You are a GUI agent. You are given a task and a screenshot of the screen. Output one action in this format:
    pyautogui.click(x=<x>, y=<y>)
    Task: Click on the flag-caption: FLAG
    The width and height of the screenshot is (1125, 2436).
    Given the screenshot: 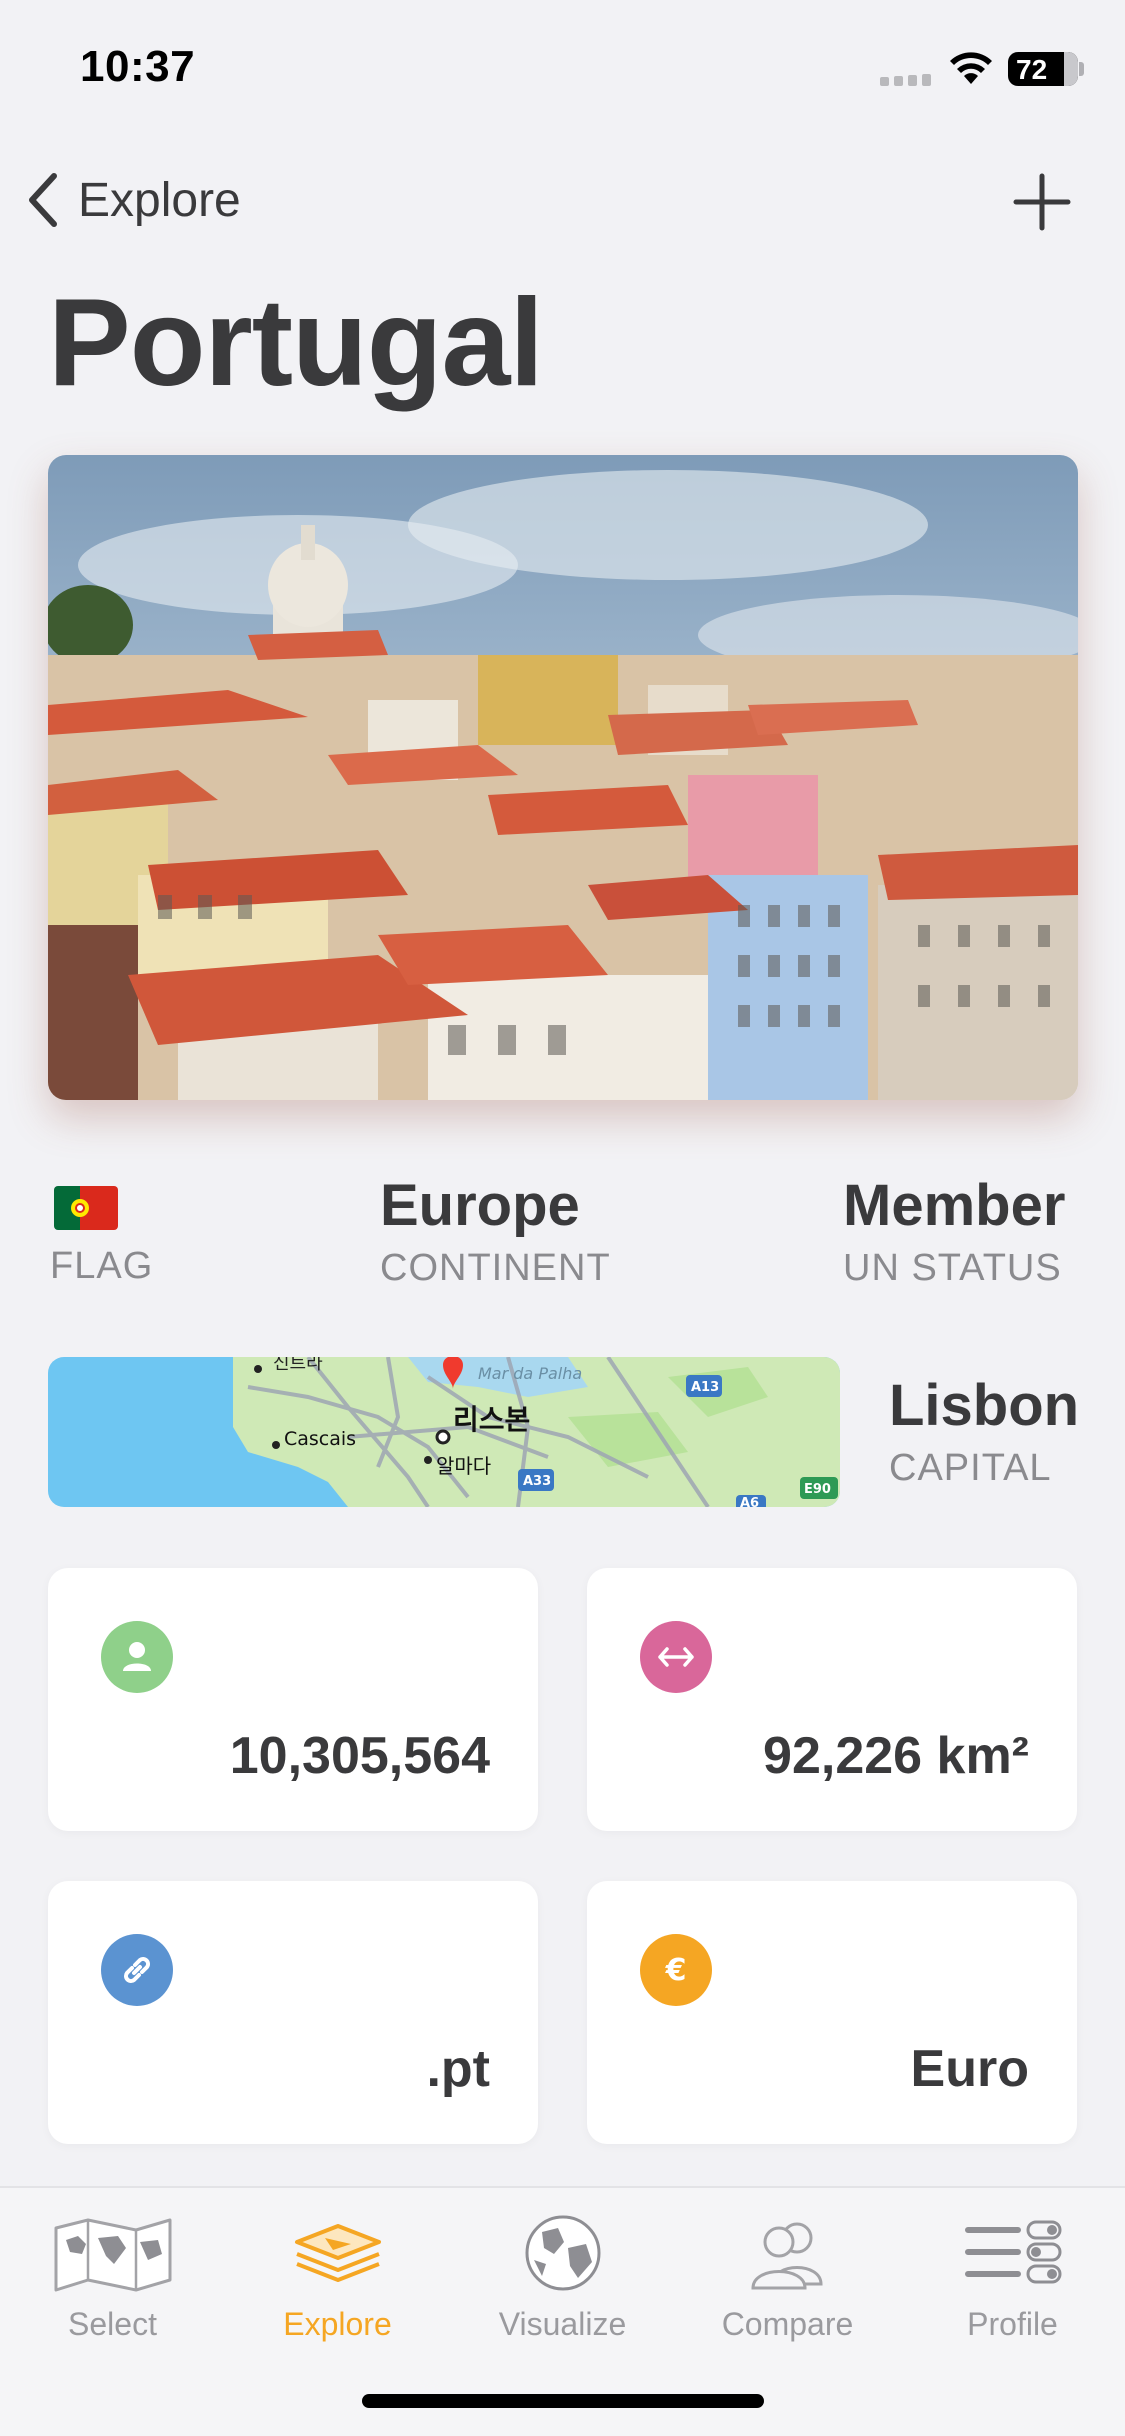 What is the action you would take?
    pyautogui.click(x=102, y=1266)
    